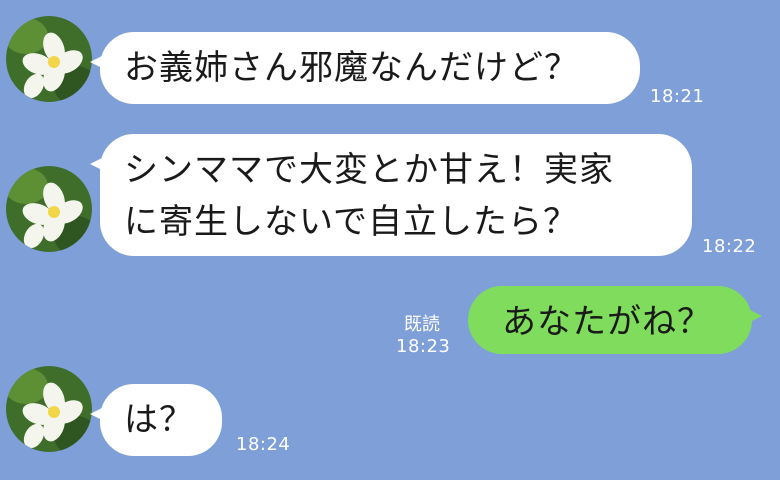  I want to click on message-text: お義姉さん邪魔なんだけど？, so click(351, 68).